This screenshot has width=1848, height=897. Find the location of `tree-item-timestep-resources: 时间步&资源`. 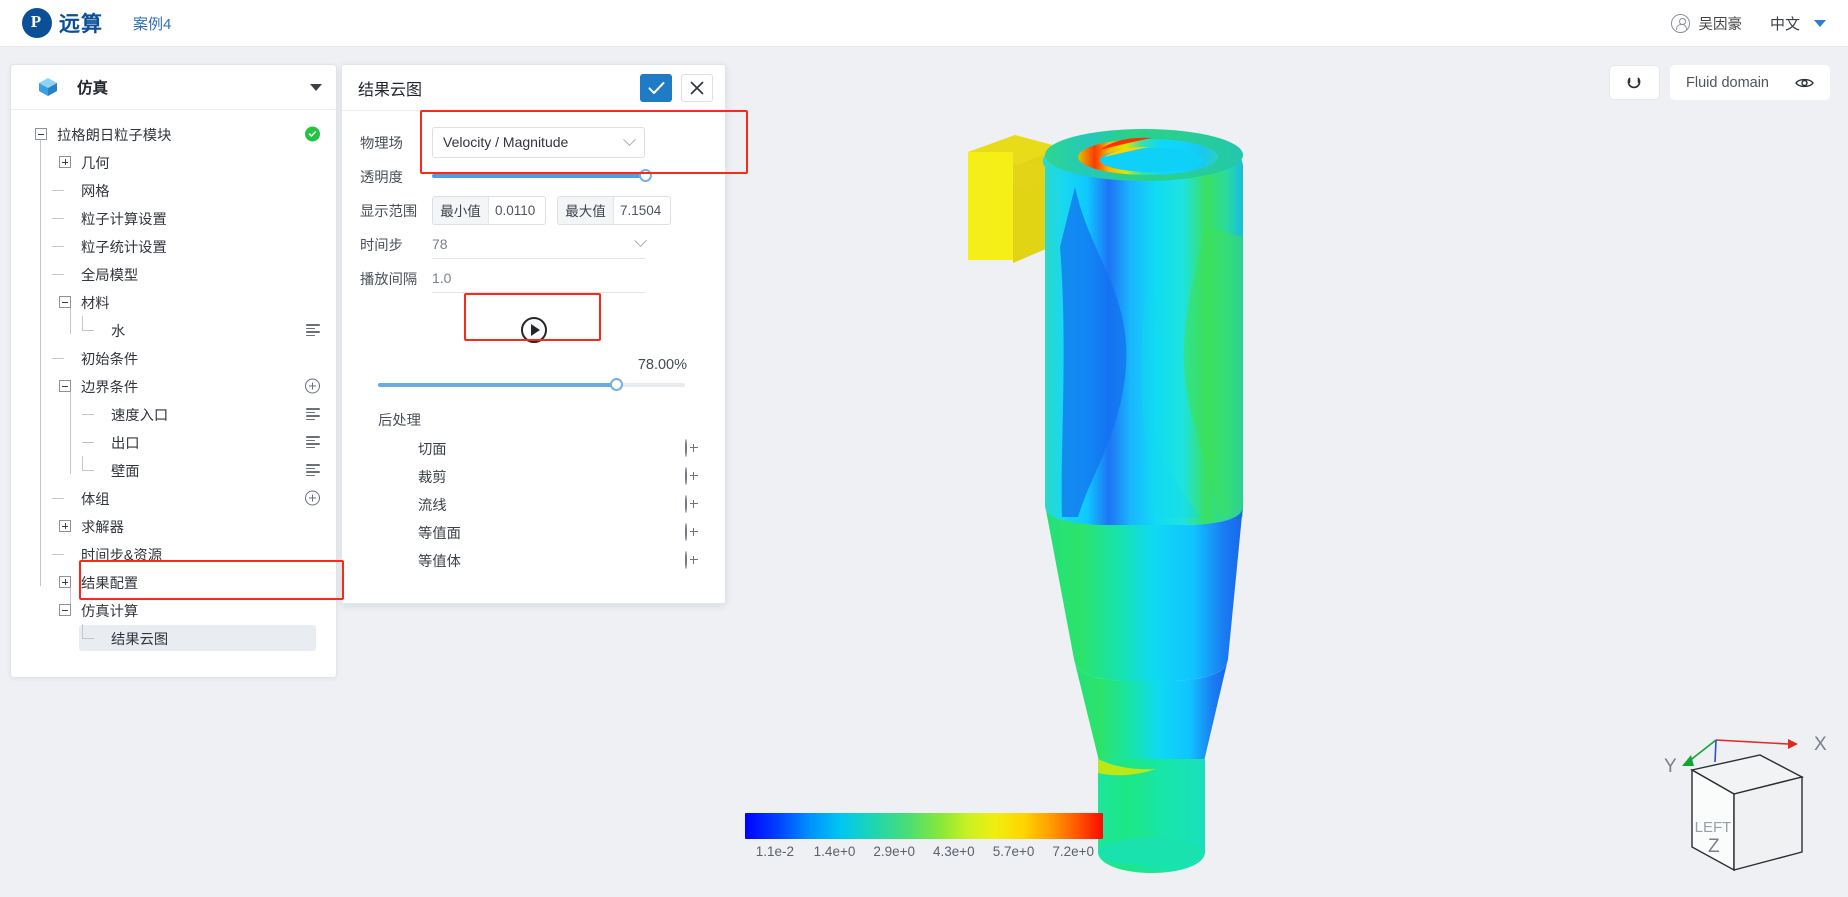

tree-item-timestep-resources: 时间步&资源 is located at coordinates (173, 554).